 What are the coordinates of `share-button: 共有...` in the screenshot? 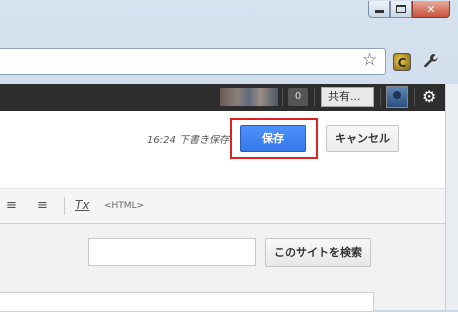 It's located at (347, 97).